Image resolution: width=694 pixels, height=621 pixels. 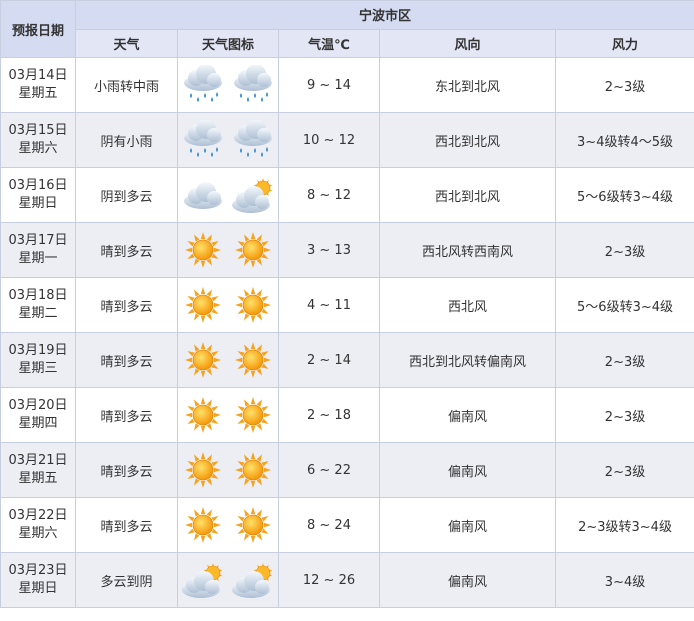 I want to click on date-cell: 03月17日 星期一, so click(x=38, y=250).